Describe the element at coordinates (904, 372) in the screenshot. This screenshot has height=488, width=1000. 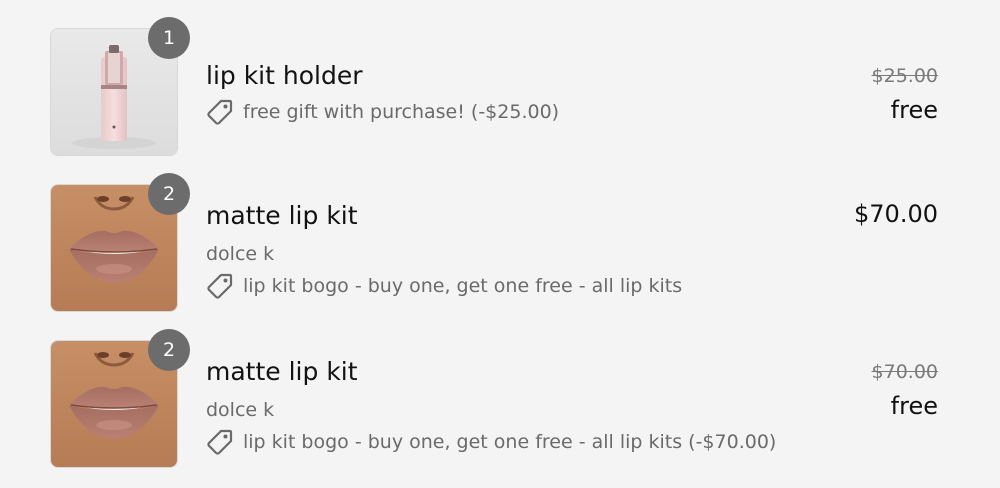
I see `original-price: $70.00` at that location.